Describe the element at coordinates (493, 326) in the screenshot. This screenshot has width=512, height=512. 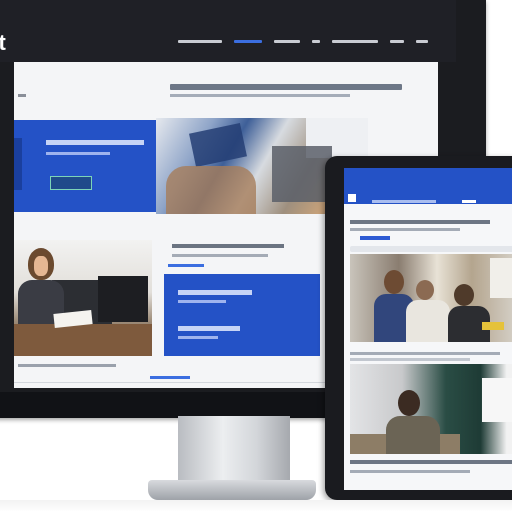
I see `photo-yellow-object` at that location.